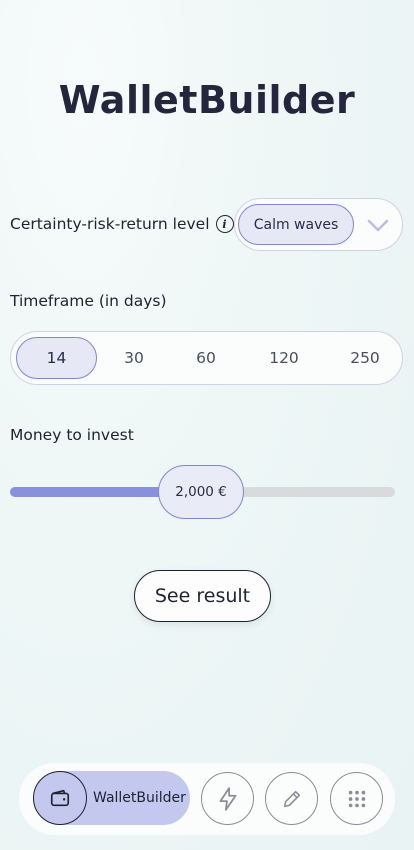 Image resolution: width=414 pixels, height=850 pixels. What do you see at coordinates (110, 224) in the screenshot?
I see `risk-level-label: Certainty-risk-return level` at bounding box center [110, 224].